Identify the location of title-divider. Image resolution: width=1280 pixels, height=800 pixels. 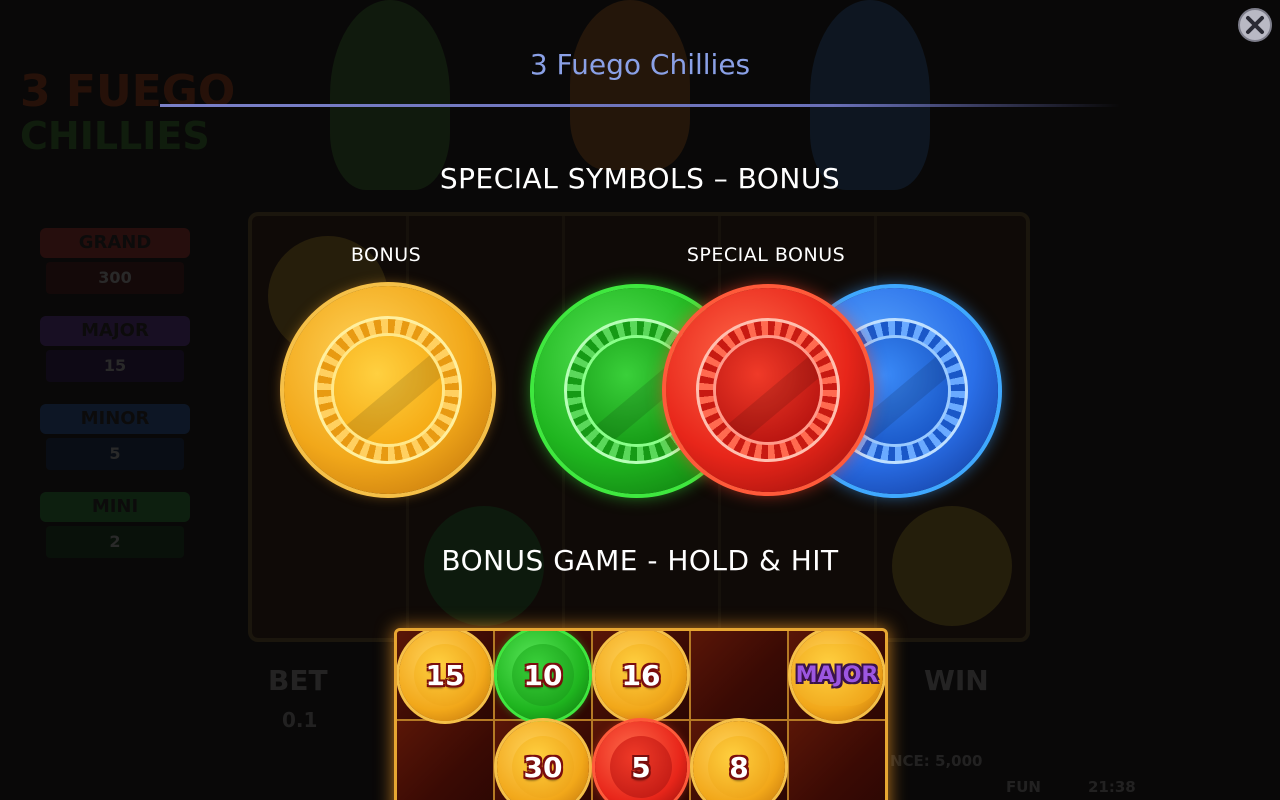
(640, 105).